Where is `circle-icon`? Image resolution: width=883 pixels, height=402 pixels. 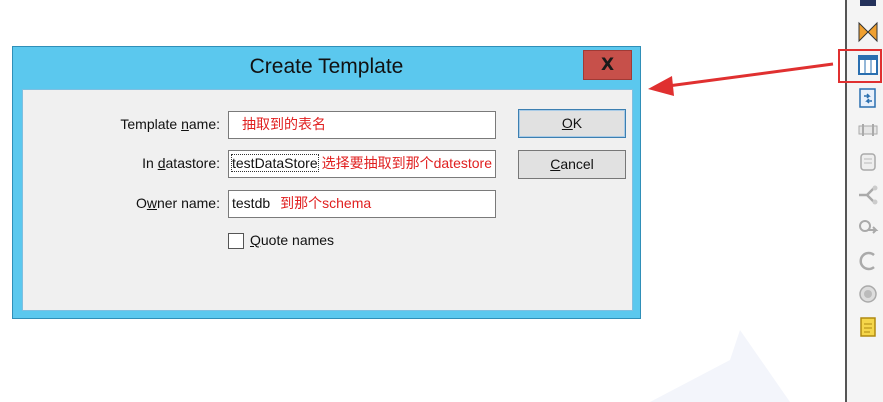 circle-icon is located at coordinates (868, 294).